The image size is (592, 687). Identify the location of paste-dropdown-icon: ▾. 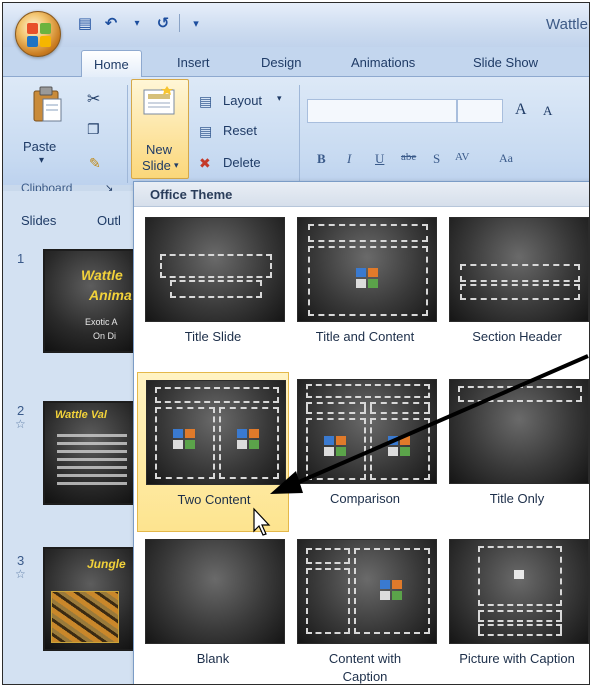
(41, 160).